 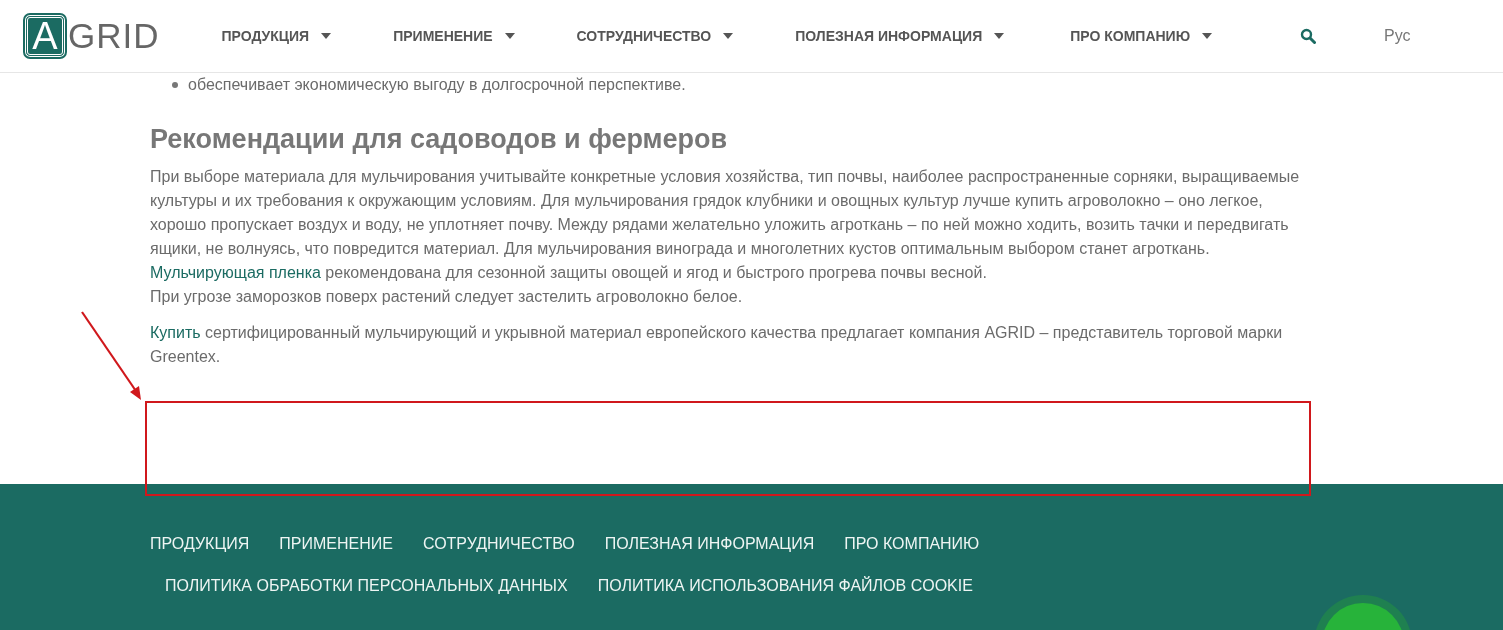 I want to click on text-link: Мульчирующая пленка, so click(x=235, y=272).